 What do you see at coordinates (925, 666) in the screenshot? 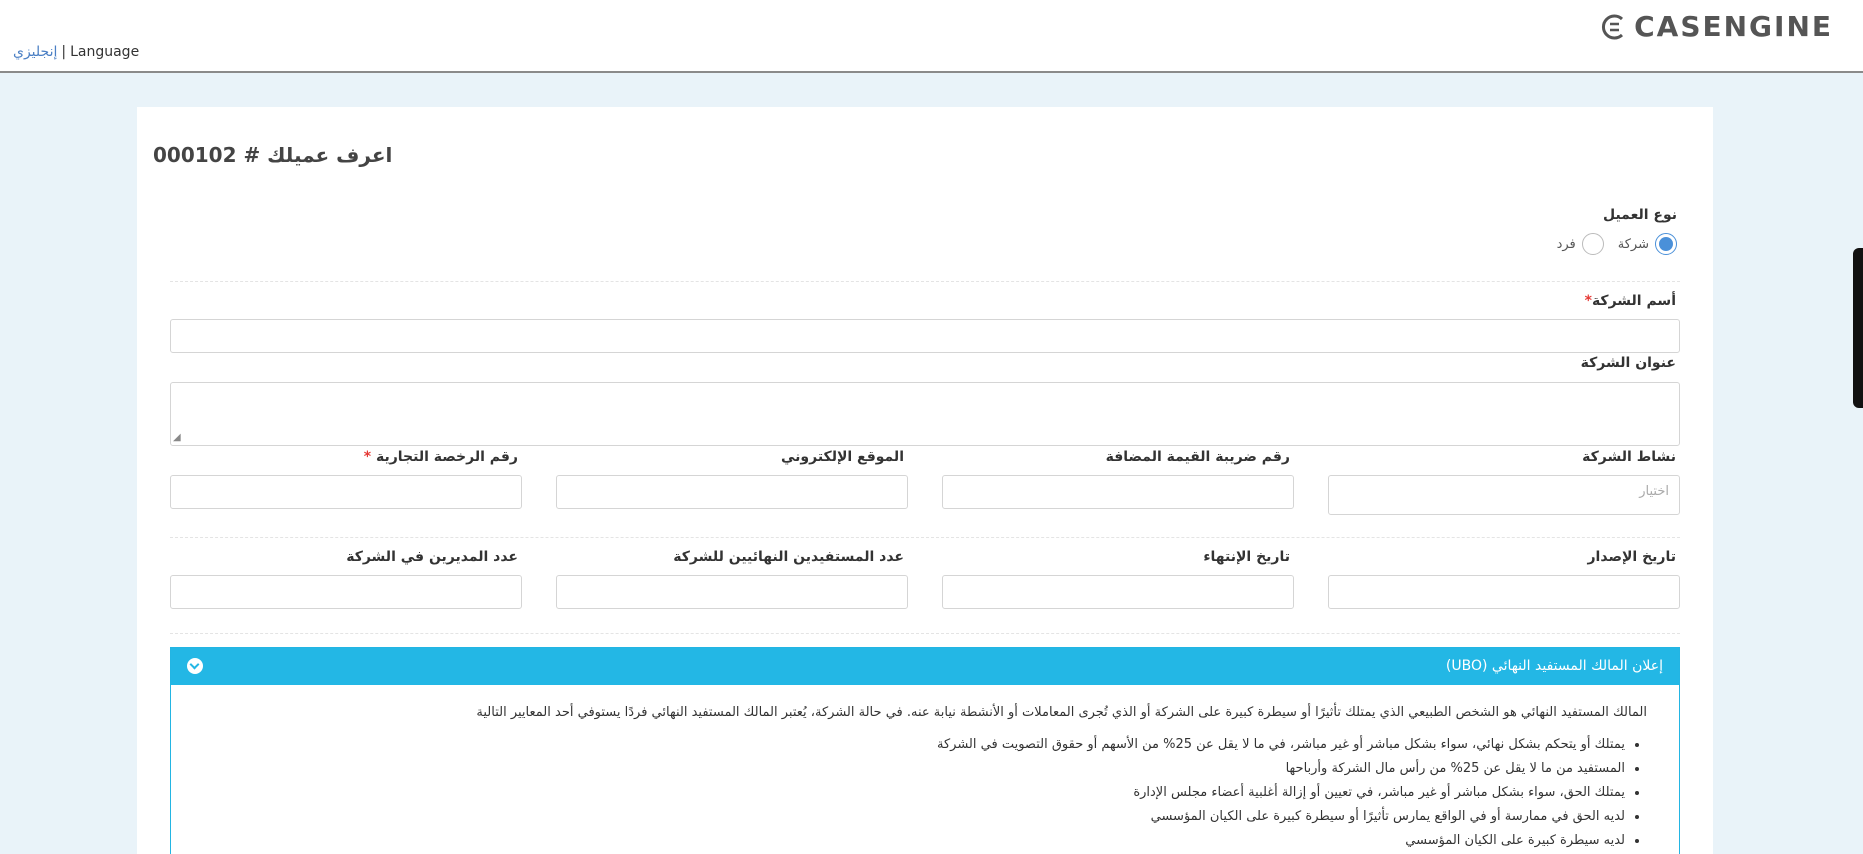
I see `ubo-panel-header: إعلان المالك المستفيد النهائي (UBO)` at bounding box center [925, 666].